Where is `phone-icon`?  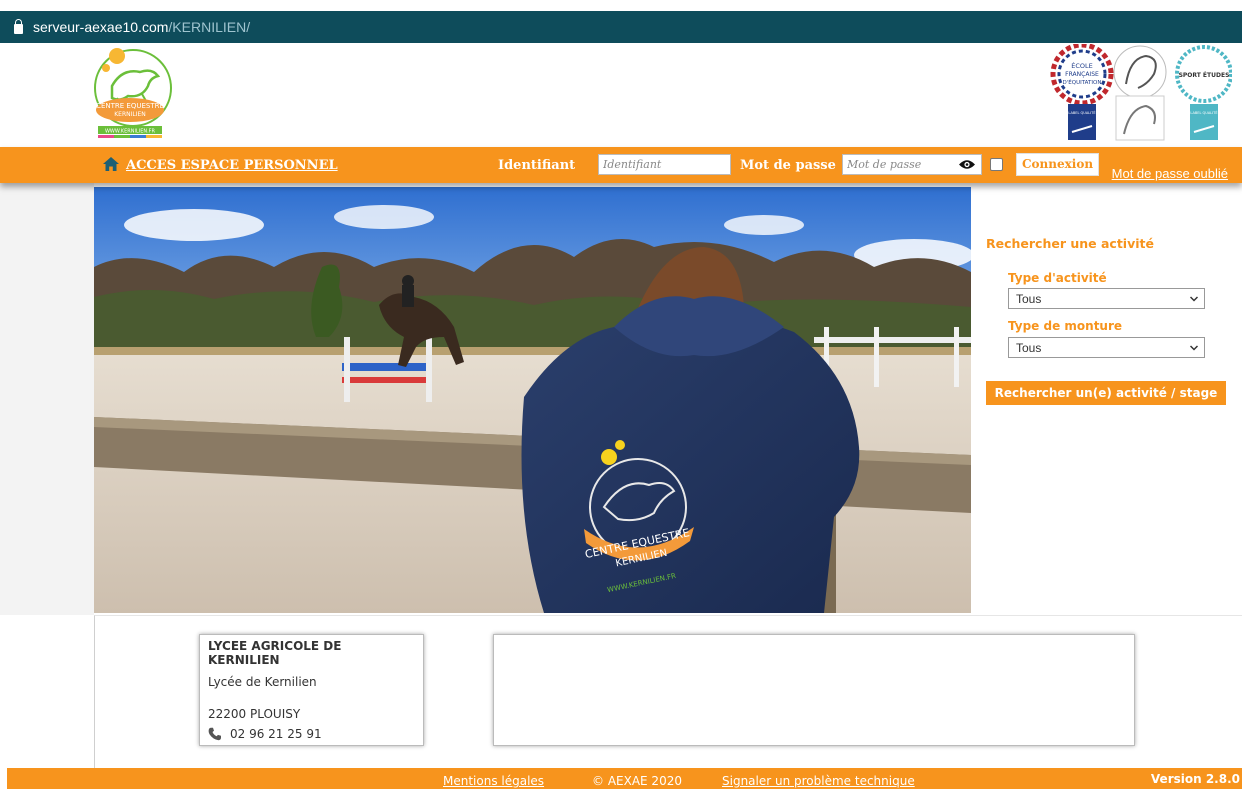
phone-icon is located at coordinates (214, 734).